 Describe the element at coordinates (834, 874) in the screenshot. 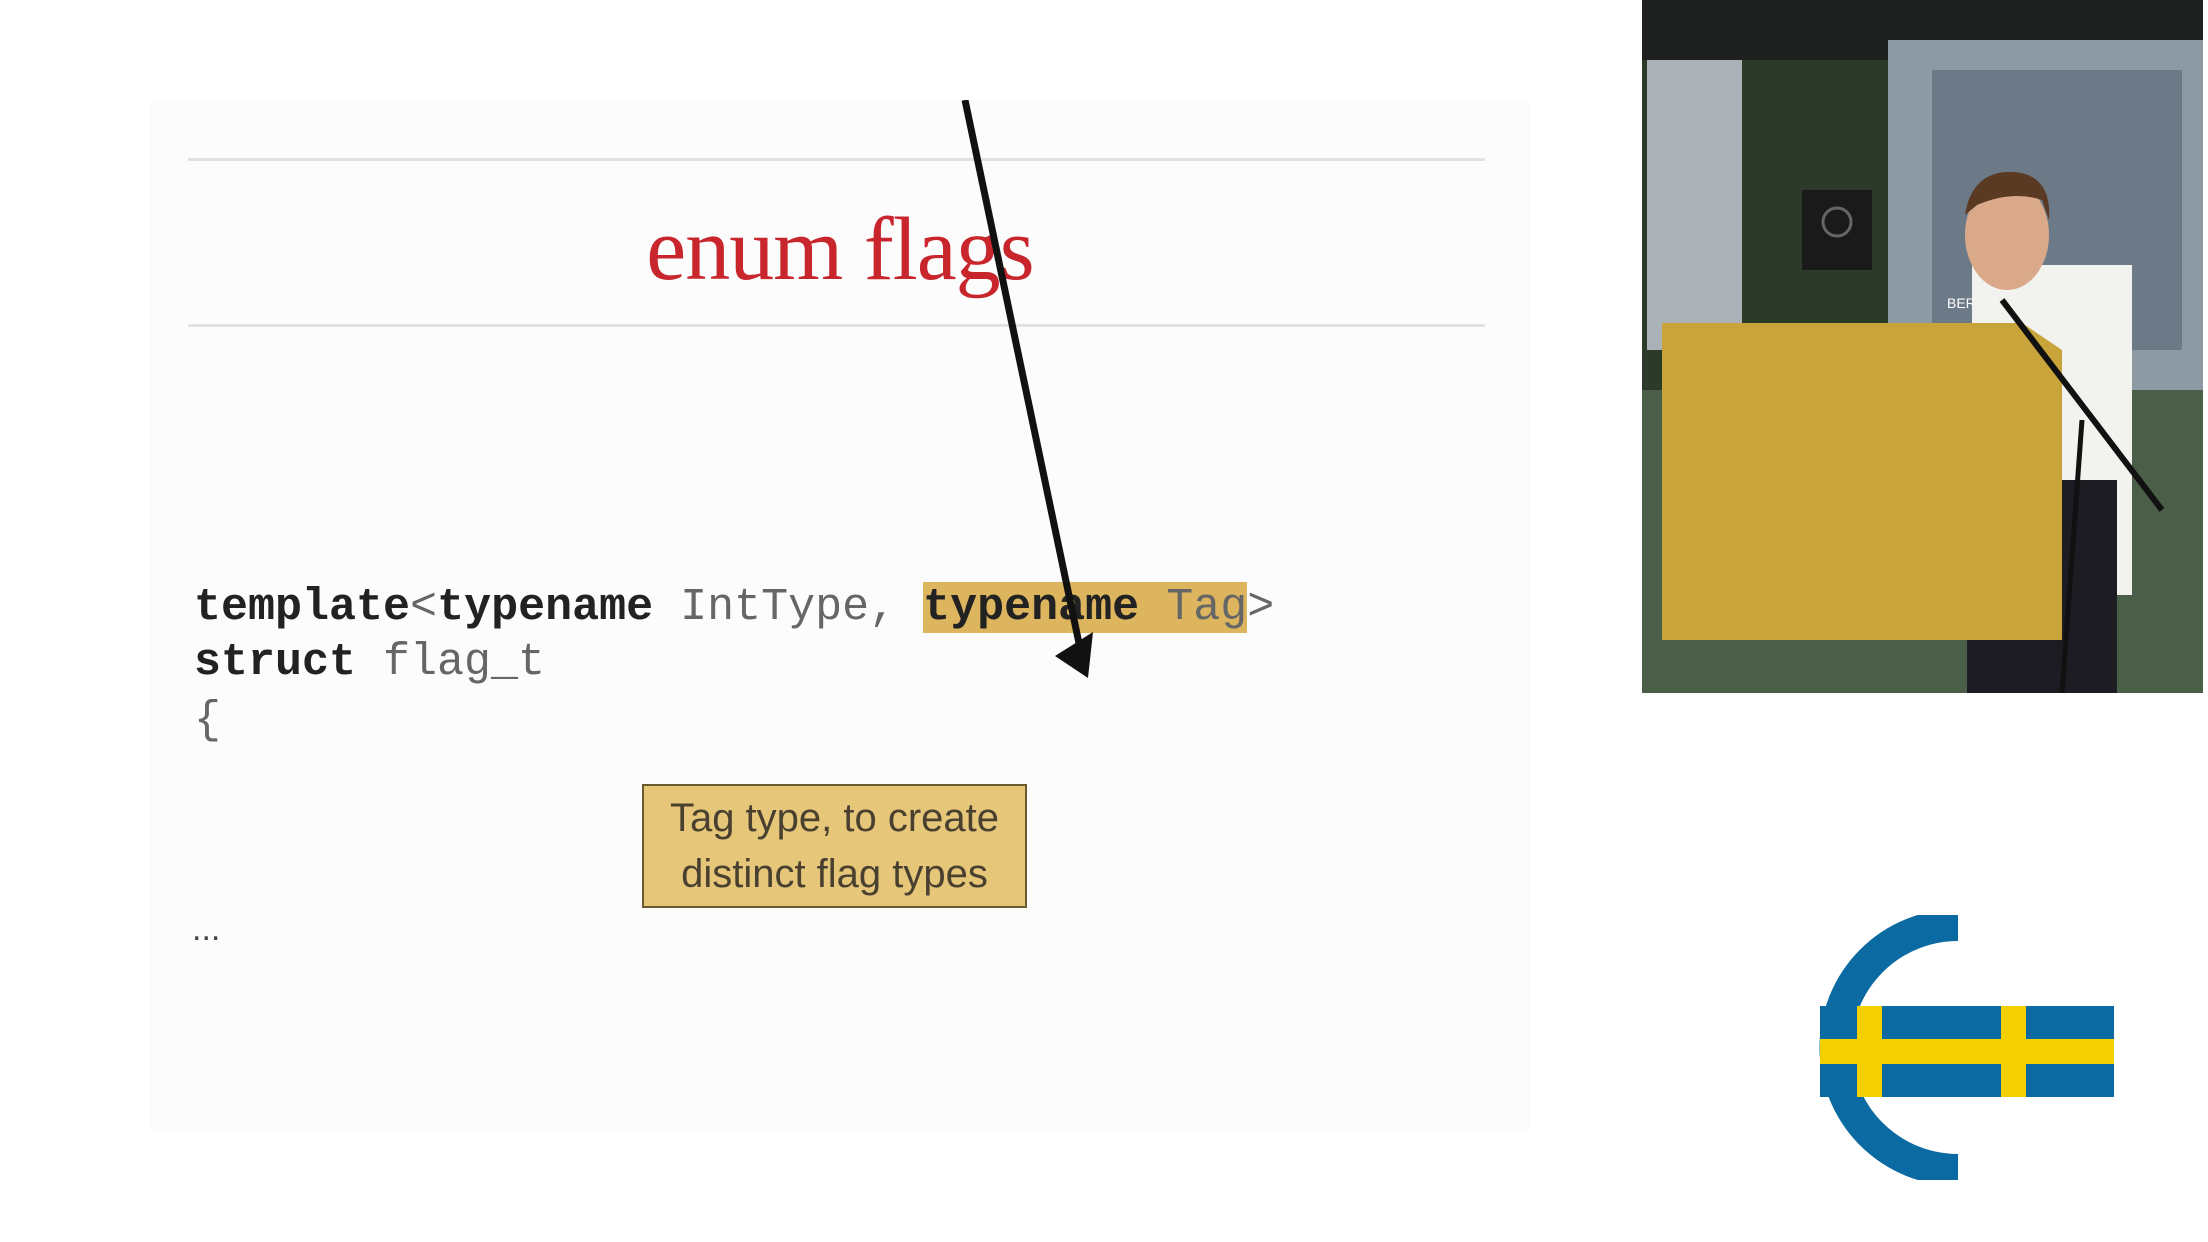

I see `callout-line-2: distinct flag types` at that location.